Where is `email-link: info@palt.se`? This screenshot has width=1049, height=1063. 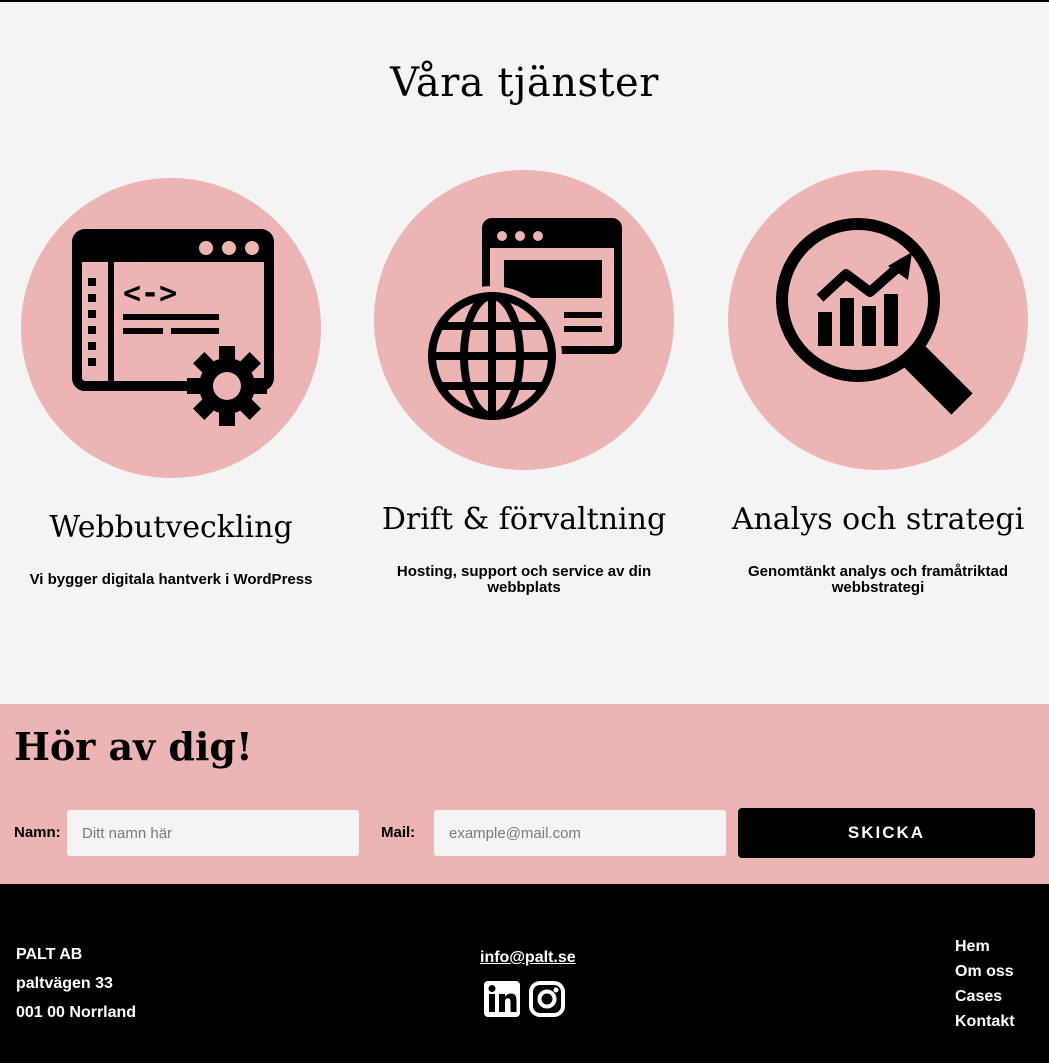 email-link: info@palt.se is located at coordinates (528, 958).